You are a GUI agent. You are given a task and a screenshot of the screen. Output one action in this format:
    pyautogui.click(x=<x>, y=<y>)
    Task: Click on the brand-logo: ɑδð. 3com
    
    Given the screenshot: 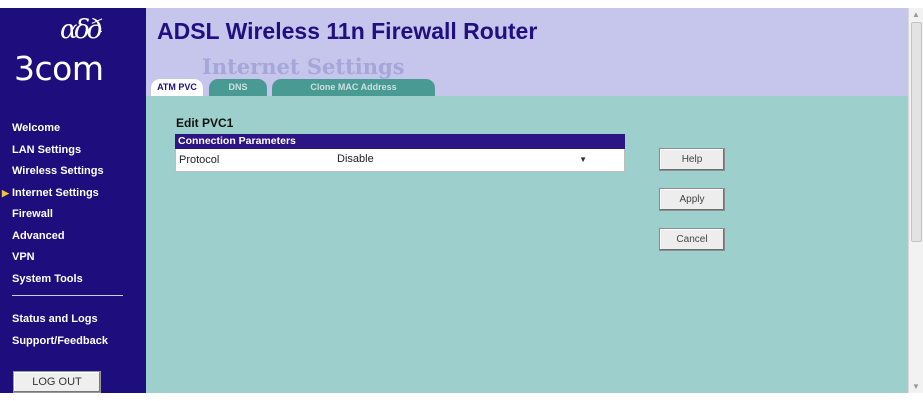 What is the action you would take?
    pyautogui.click(x=73, y=55)
    